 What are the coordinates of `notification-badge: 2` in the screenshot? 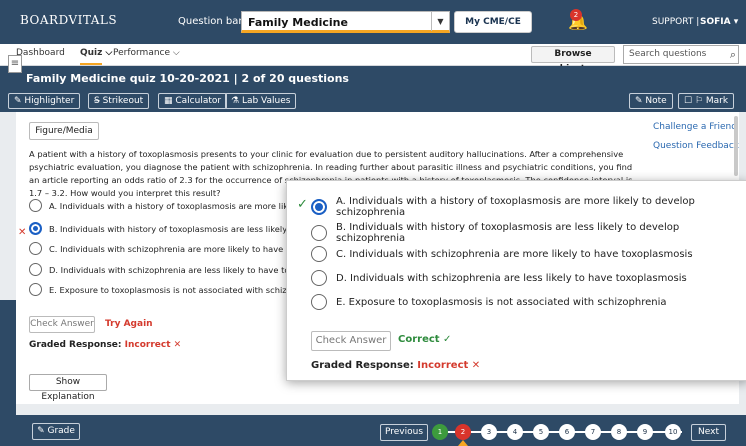 It's located at (576, 15).